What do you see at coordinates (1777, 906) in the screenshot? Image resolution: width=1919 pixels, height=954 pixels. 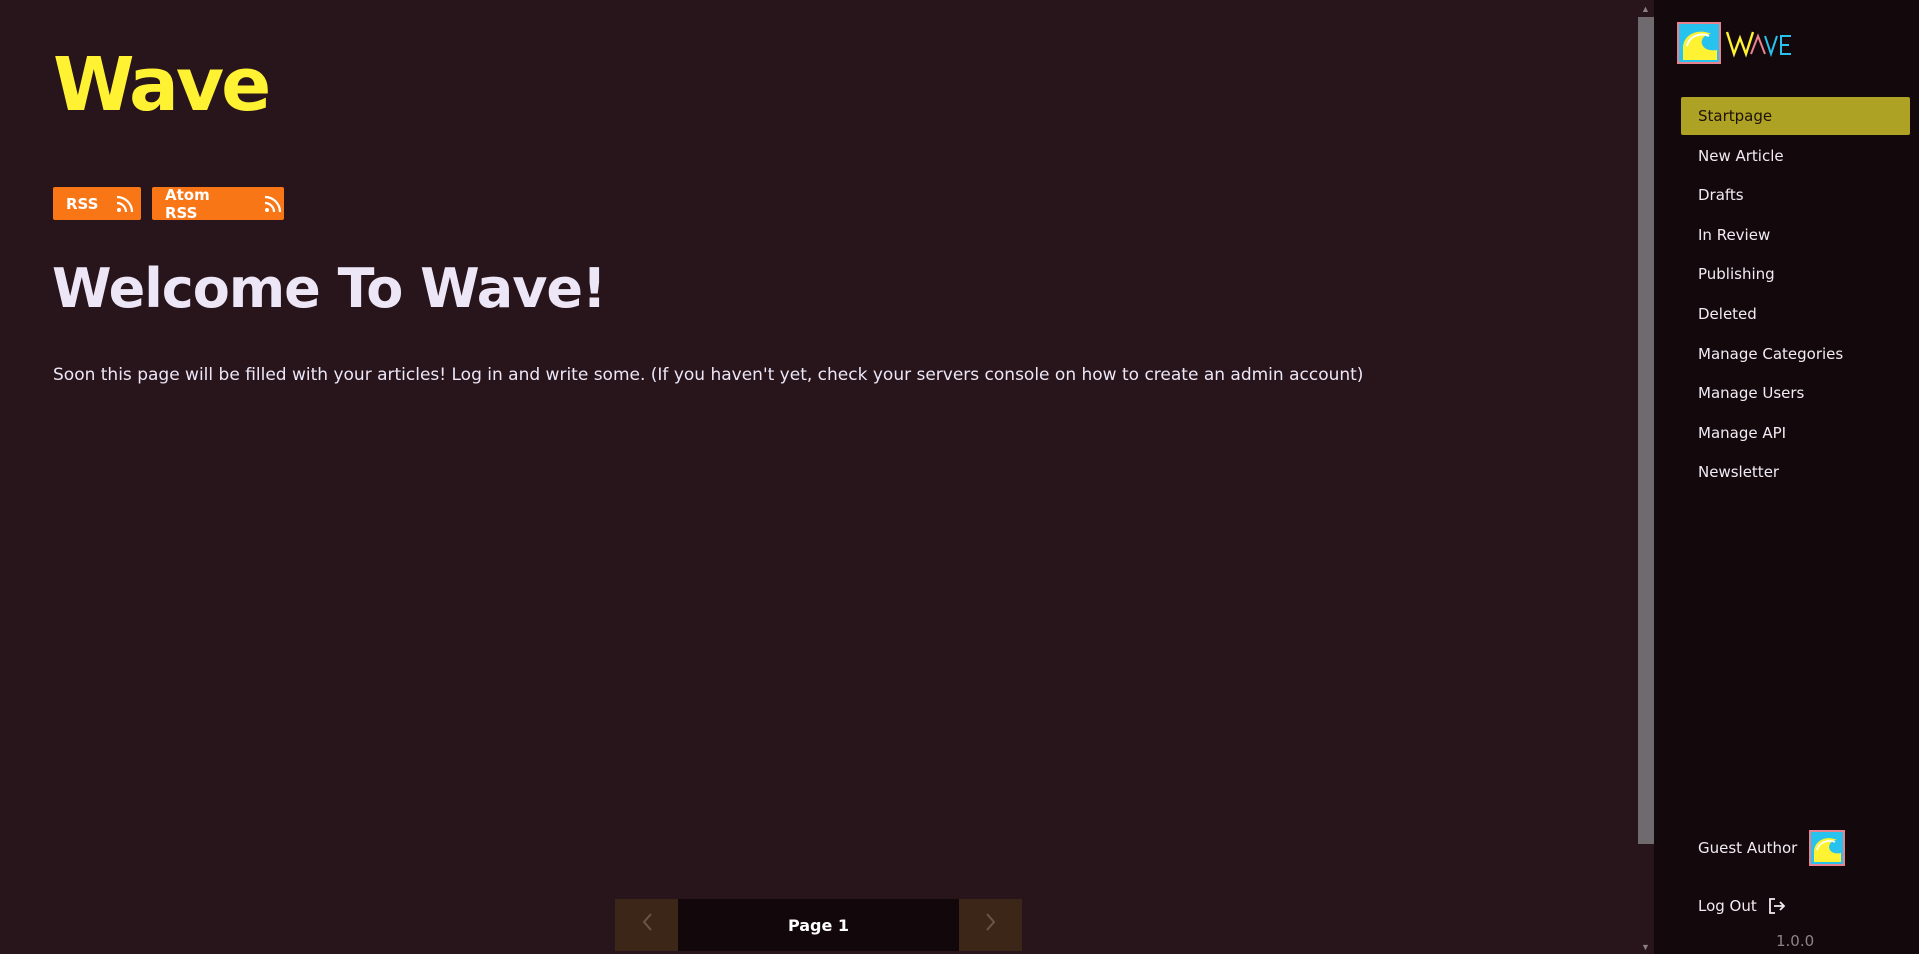 I see `logout-icon` at bounding box center [1777, 906].